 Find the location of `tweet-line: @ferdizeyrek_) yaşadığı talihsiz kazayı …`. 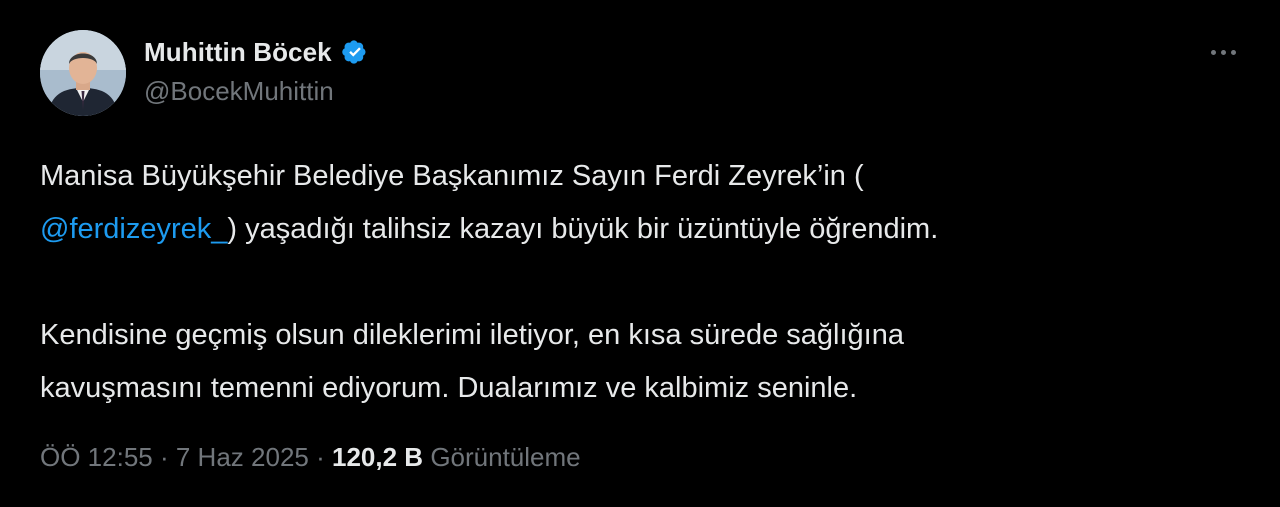

tweet-line: @ferdizeyrek_) yaşadığı talihsiz kazayı … is located at coordinates (640, 229).